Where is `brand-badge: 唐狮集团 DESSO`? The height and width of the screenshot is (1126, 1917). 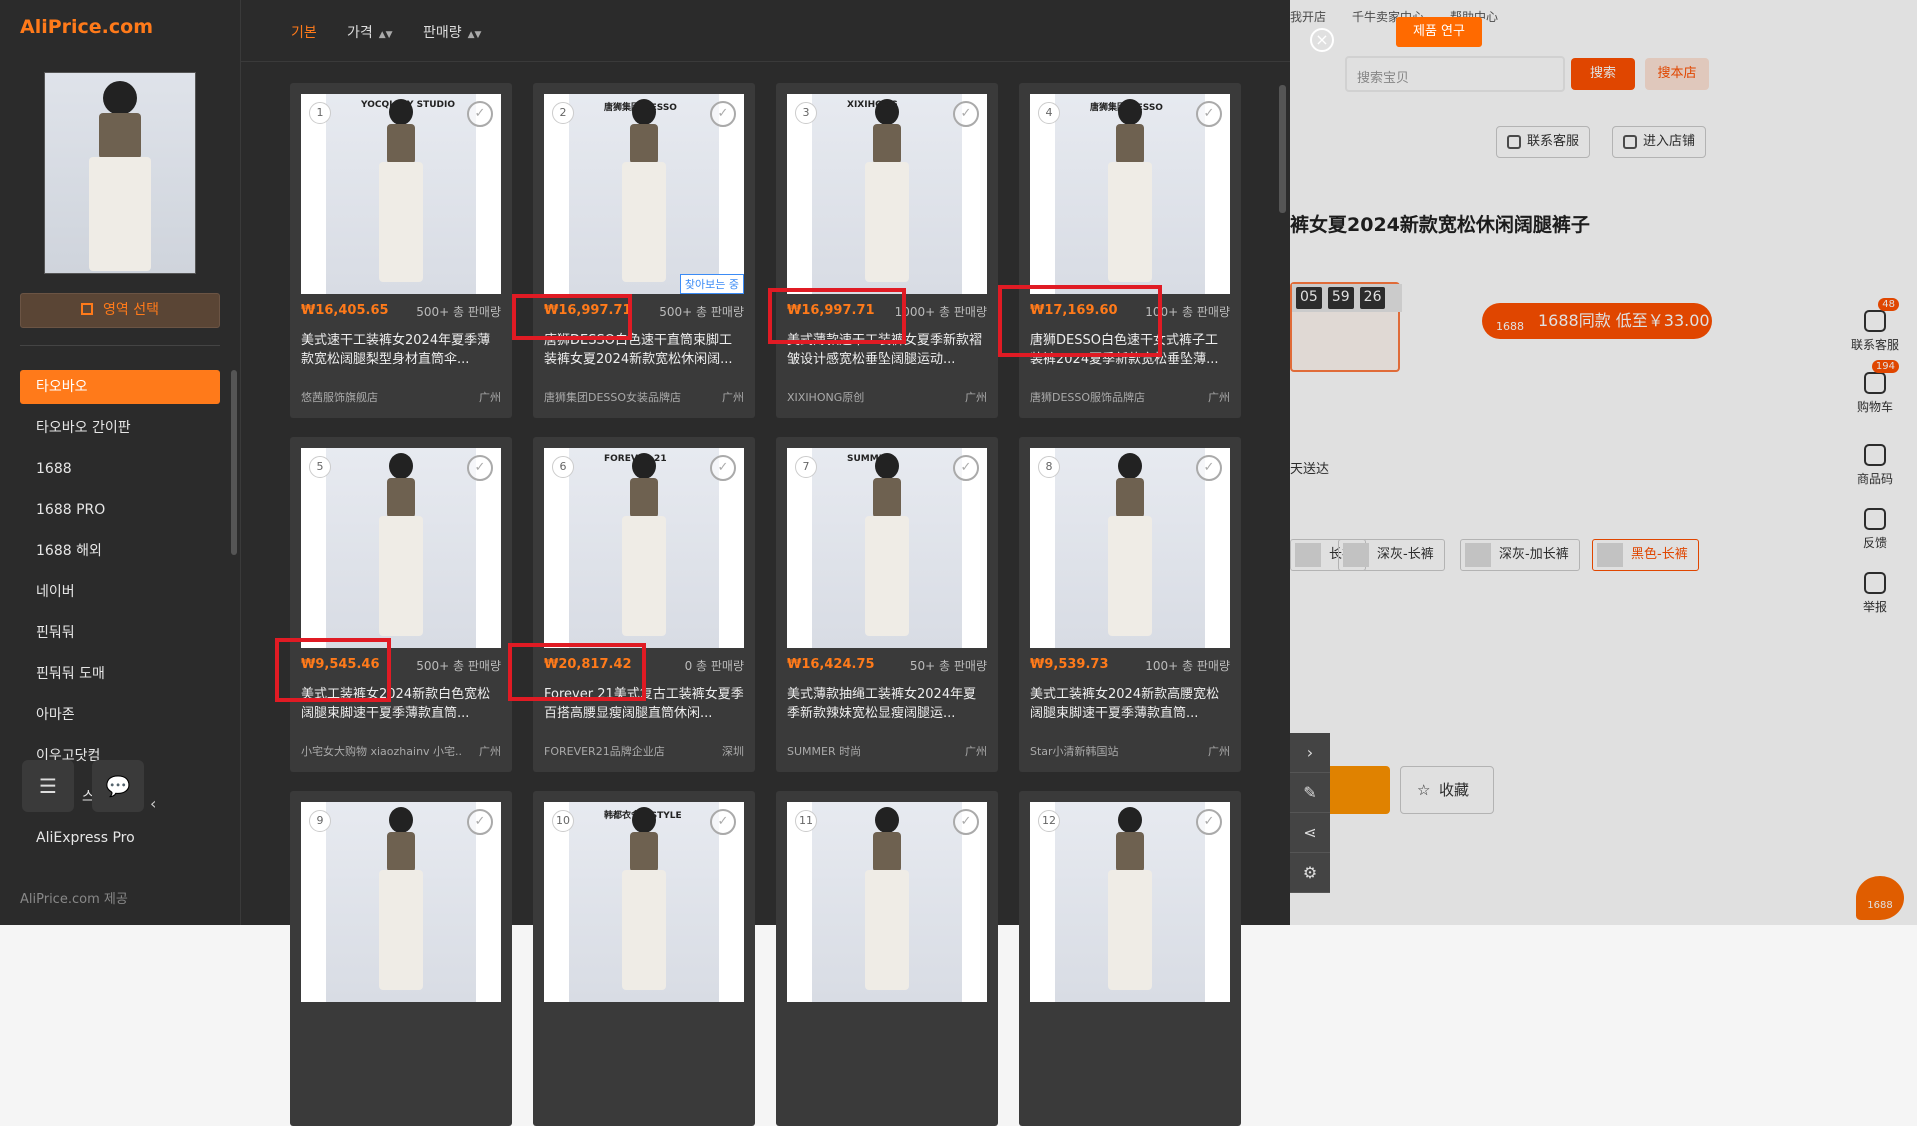
brand-badge: 唐狮集团 DESSO is located at coordinates (1126, 108).